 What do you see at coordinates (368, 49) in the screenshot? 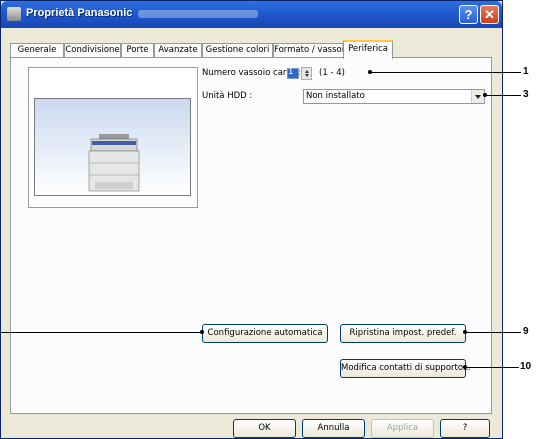
I see `tab-periferica: Periferica` at bounding box center [368, 49].